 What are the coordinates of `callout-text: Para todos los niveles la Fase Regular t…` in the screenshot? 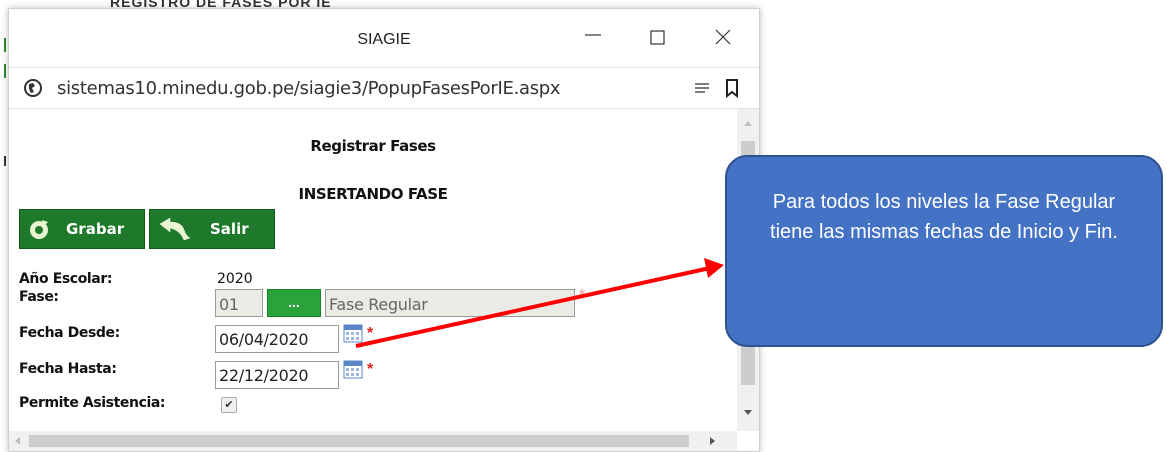 It's located at (944, 217).